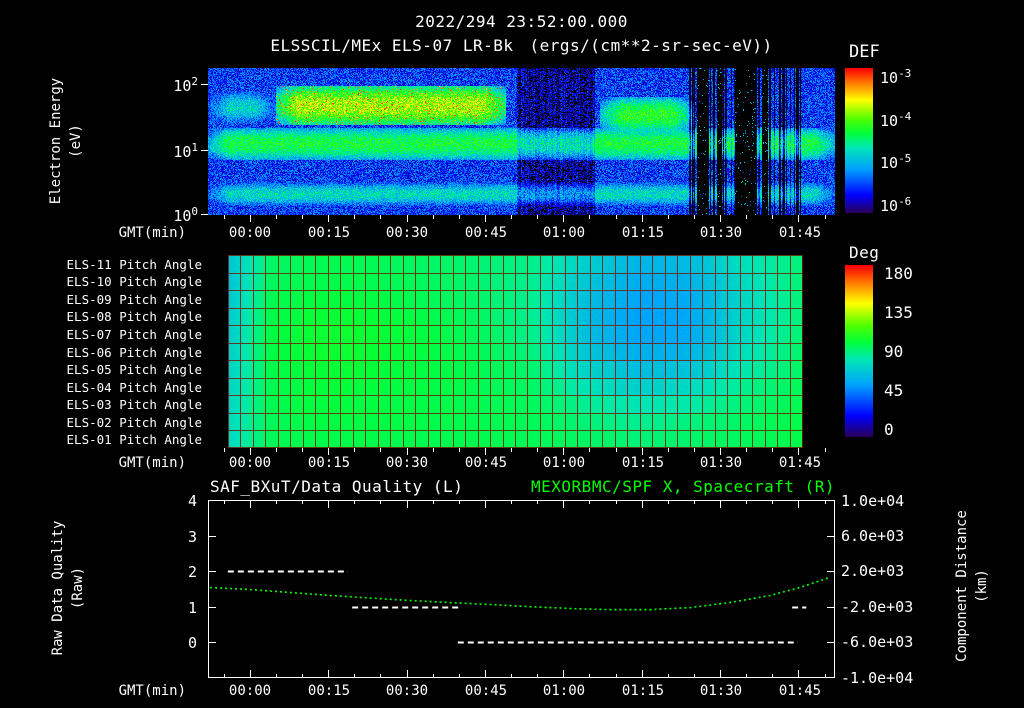  I want to click on right-y-tick-6e3: 6.0e+03, so click(873, 536).